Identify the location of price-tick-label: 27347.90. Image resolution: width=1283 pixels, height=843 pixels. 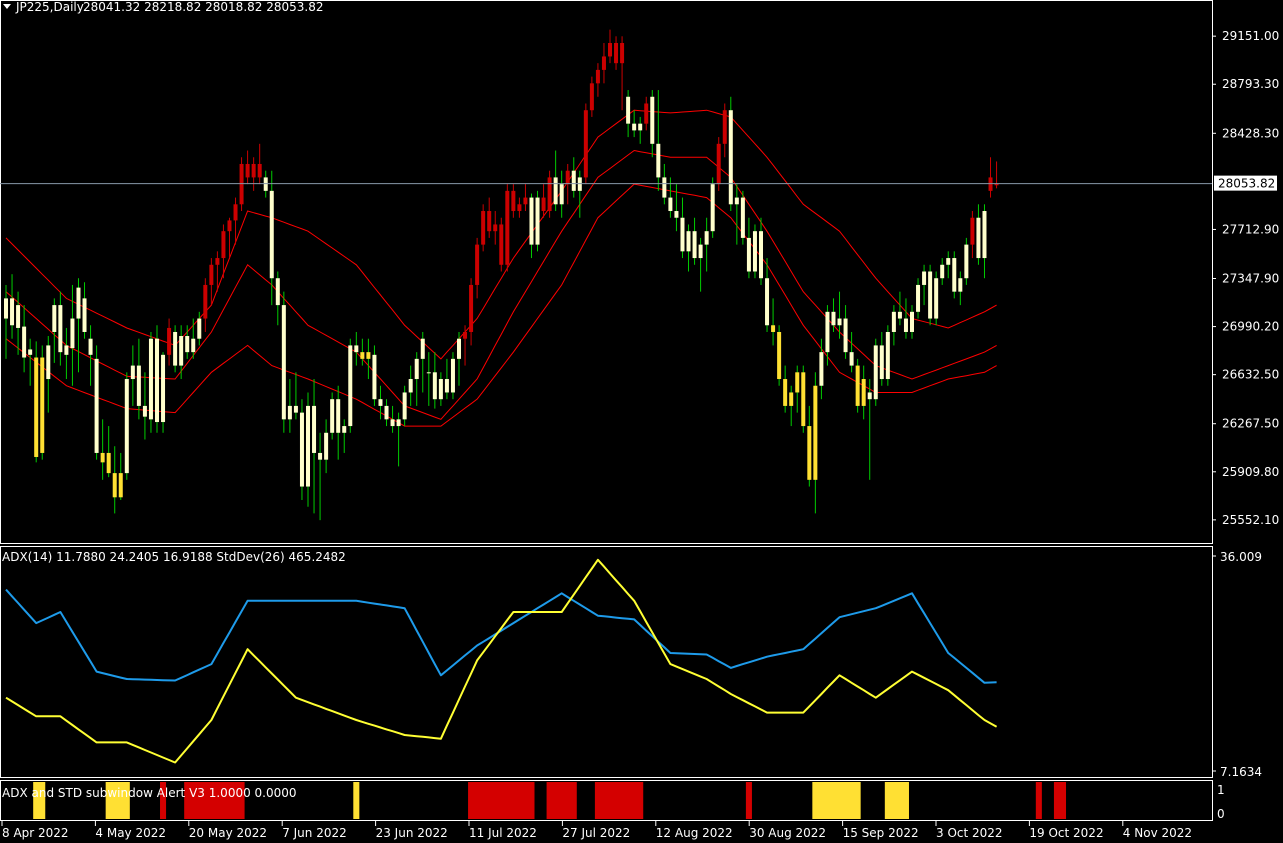
(1250, 279).